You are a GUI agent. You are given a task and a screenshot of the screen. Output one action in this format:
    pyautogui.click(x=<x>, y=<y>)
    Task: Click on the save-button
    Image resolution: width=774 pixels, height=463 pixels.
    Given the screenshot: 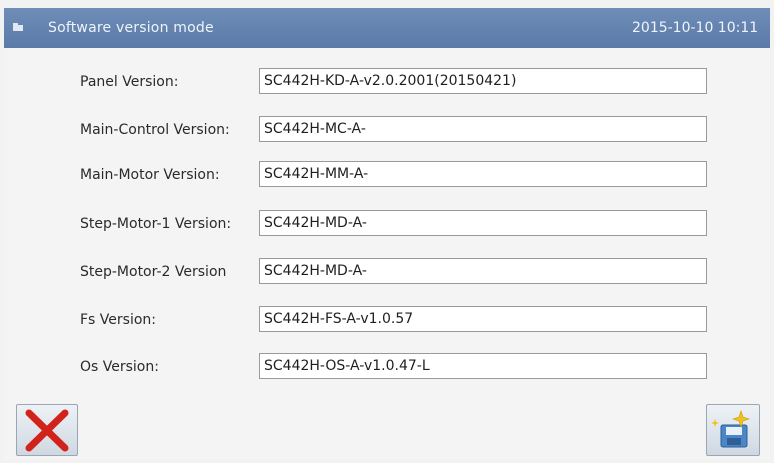 What is the action you would take?
    pyautogui.click(x=733, y=430)
    